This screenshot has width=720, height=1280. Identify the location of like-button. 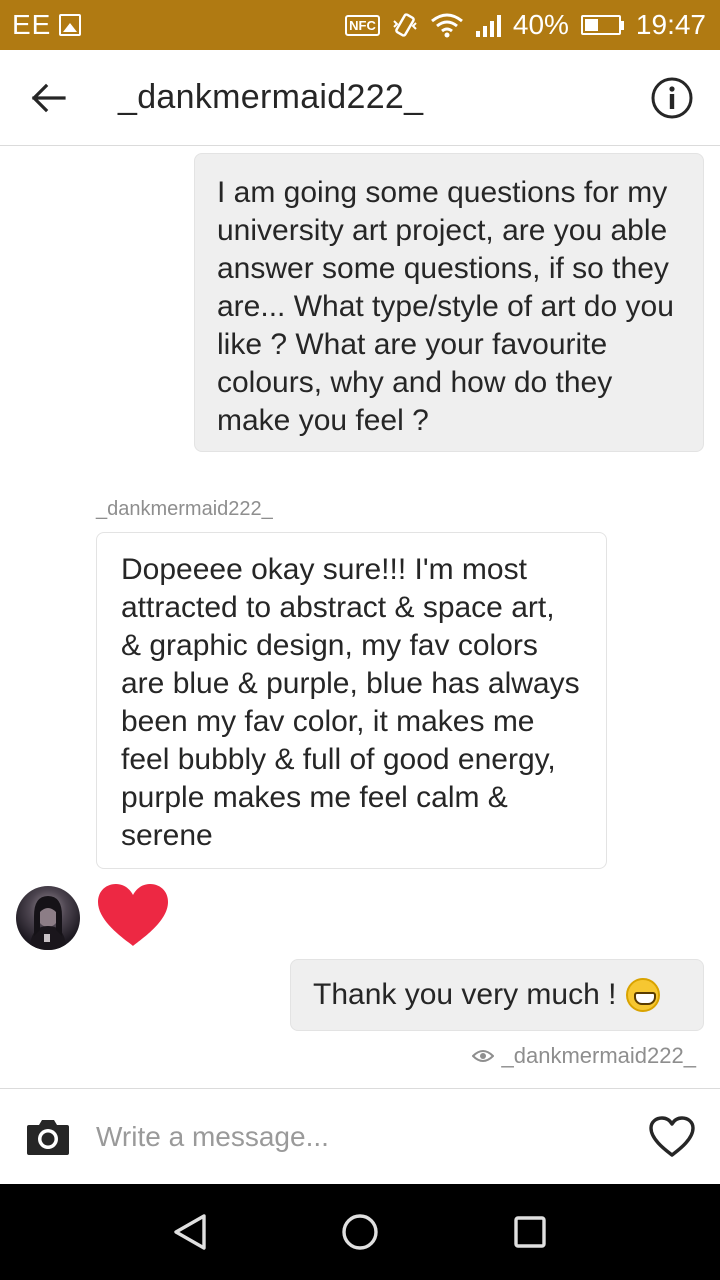
(672, 1137).